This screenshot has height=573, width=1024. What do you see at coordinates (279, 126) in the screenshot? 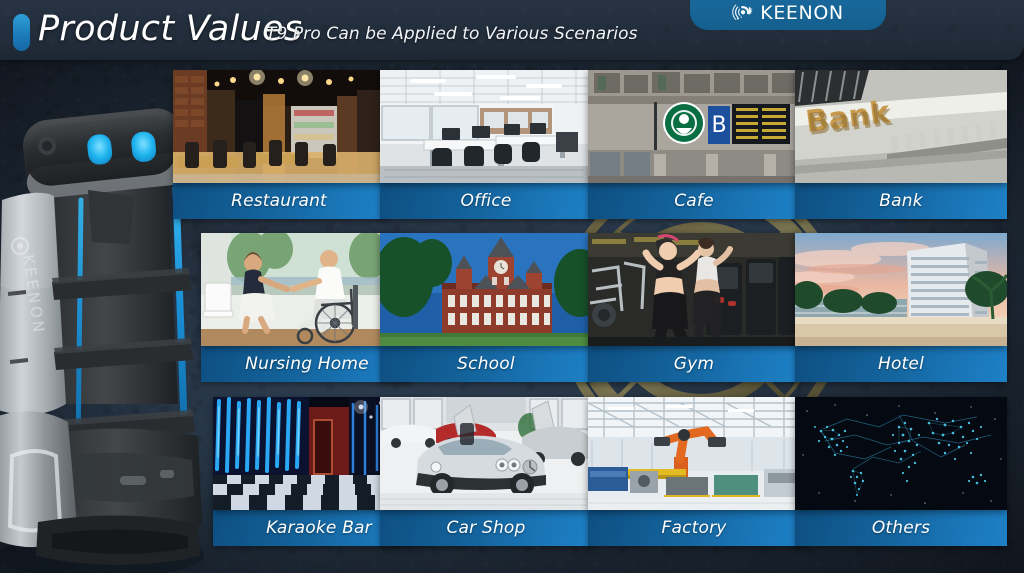
I see `card-photo-restaurant` at bounding box center [279, 126].